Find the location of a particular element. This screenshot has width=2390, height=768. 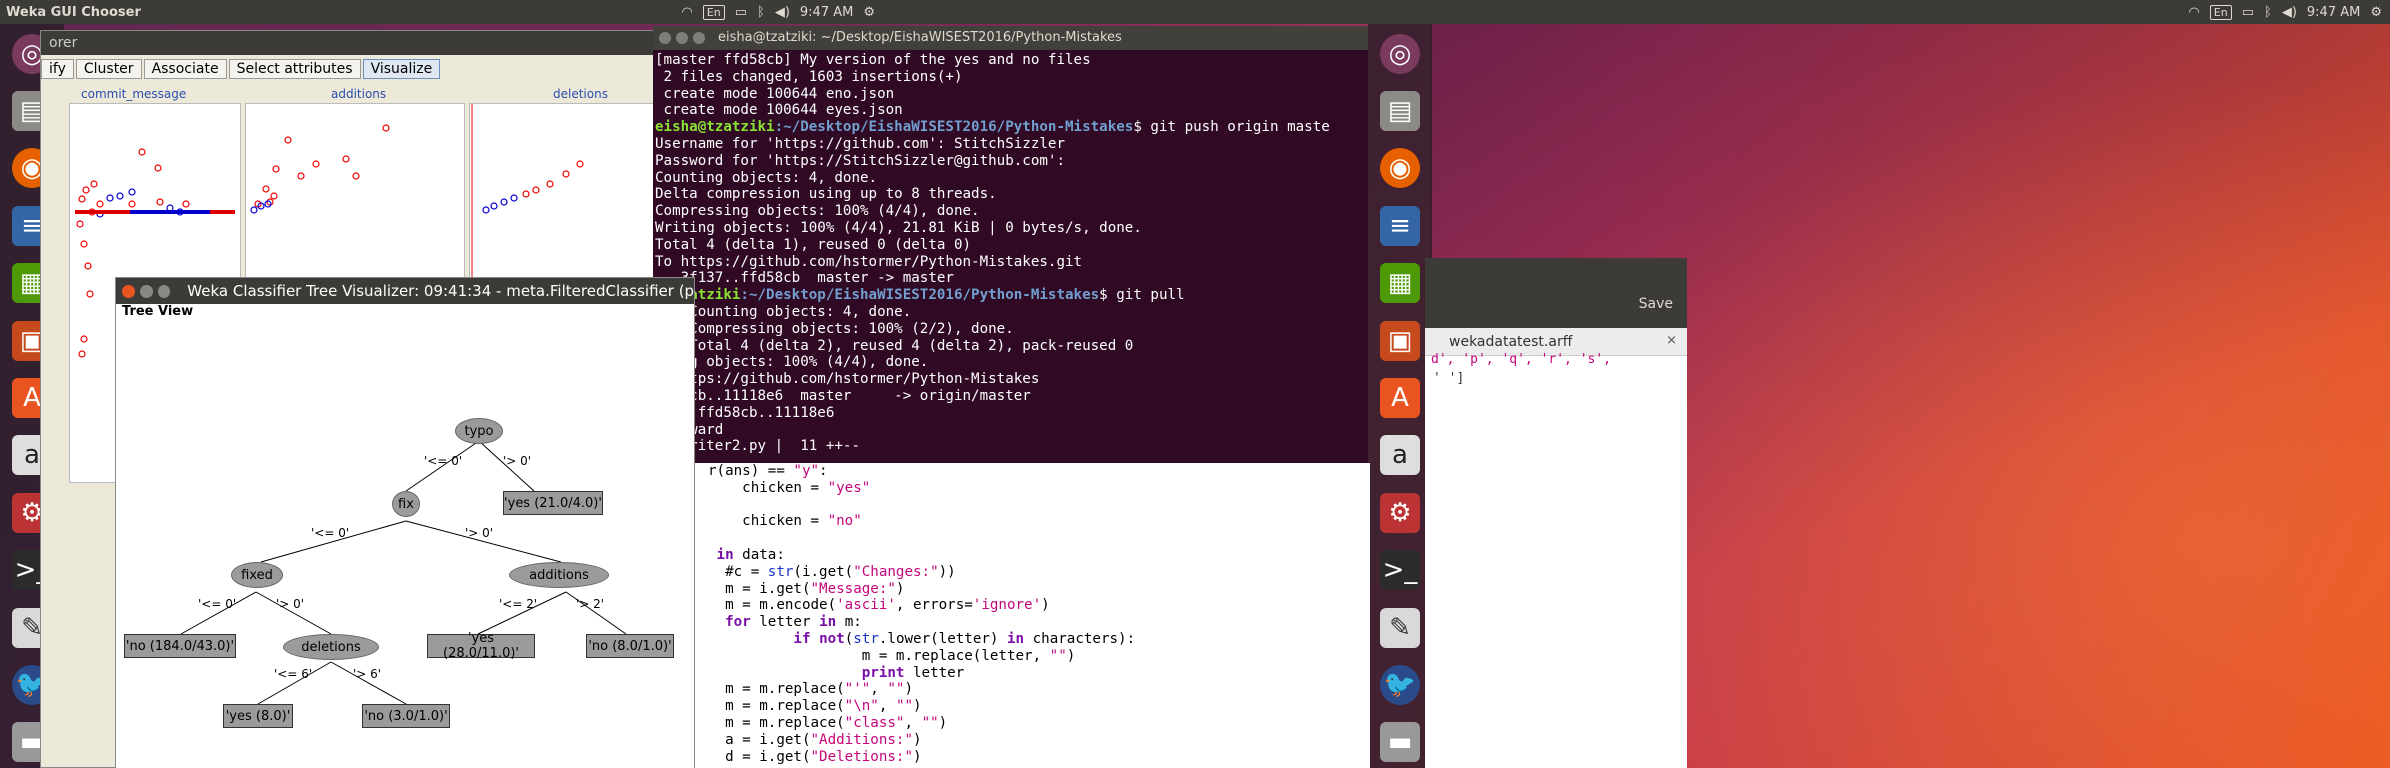

files-icon: ▤ is located at coordinates (1400, 110).